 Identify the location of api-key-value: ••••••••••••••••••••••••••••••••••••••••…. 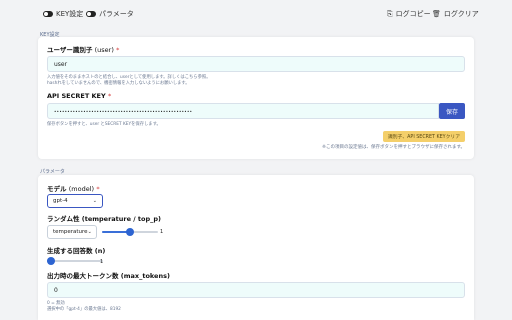
(123, 111).